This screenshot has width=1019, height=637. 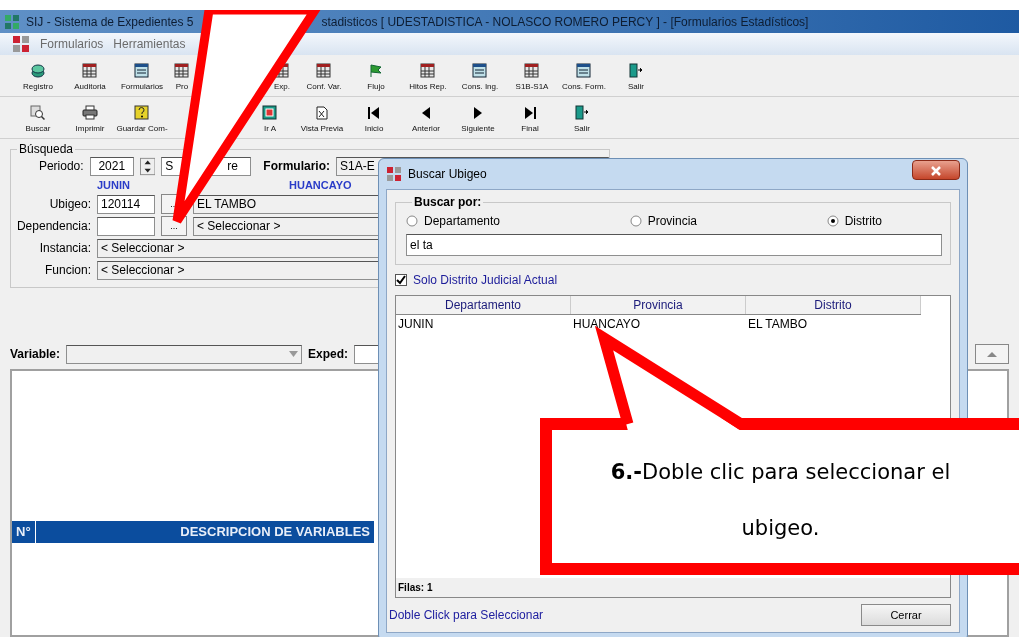 I want to click on search-field: el ta, so click(x=674, y=245).